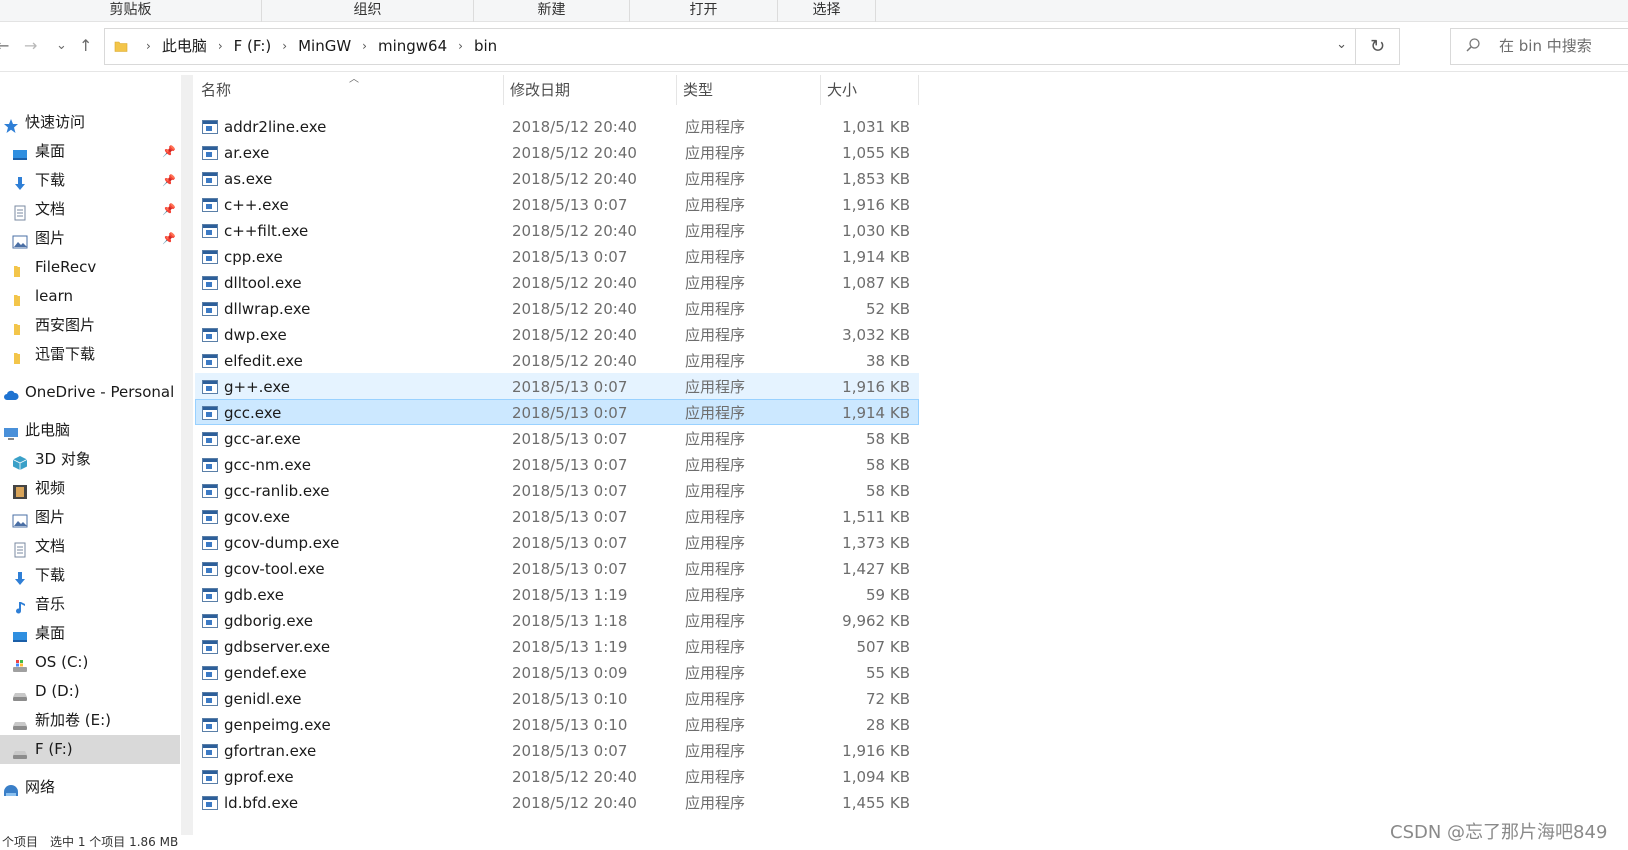  What do you see at coordinates (90, 662) in the screenshot?
I see `sidebar-item: OS (C:)` at bounding box center [90, 662].